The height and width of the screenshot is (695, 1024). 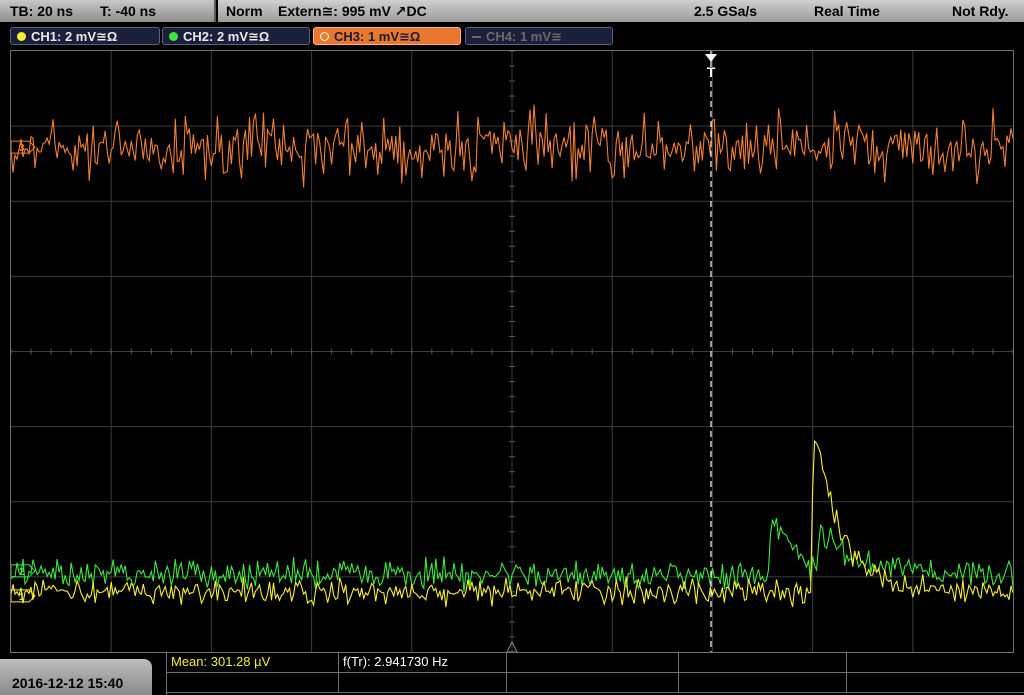 I want to click on tab-ch2: CH2: 2 mV≅Ω, so click(x=236, y=36).